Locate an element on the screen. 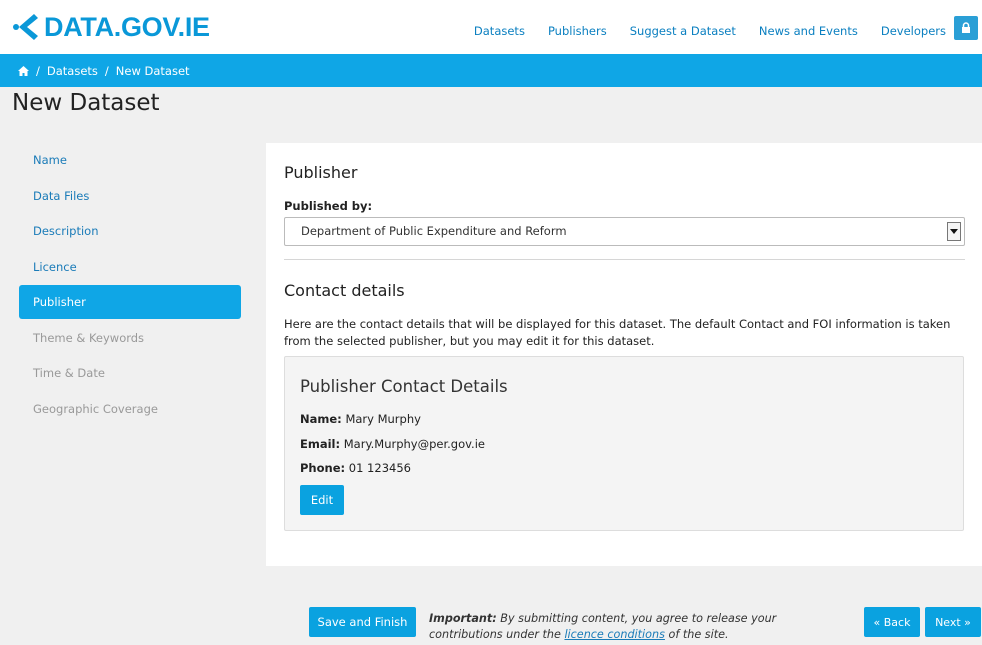 This screenshot has height=645, width=982. nav-developers: Developers is located at coordinates (913, 31).